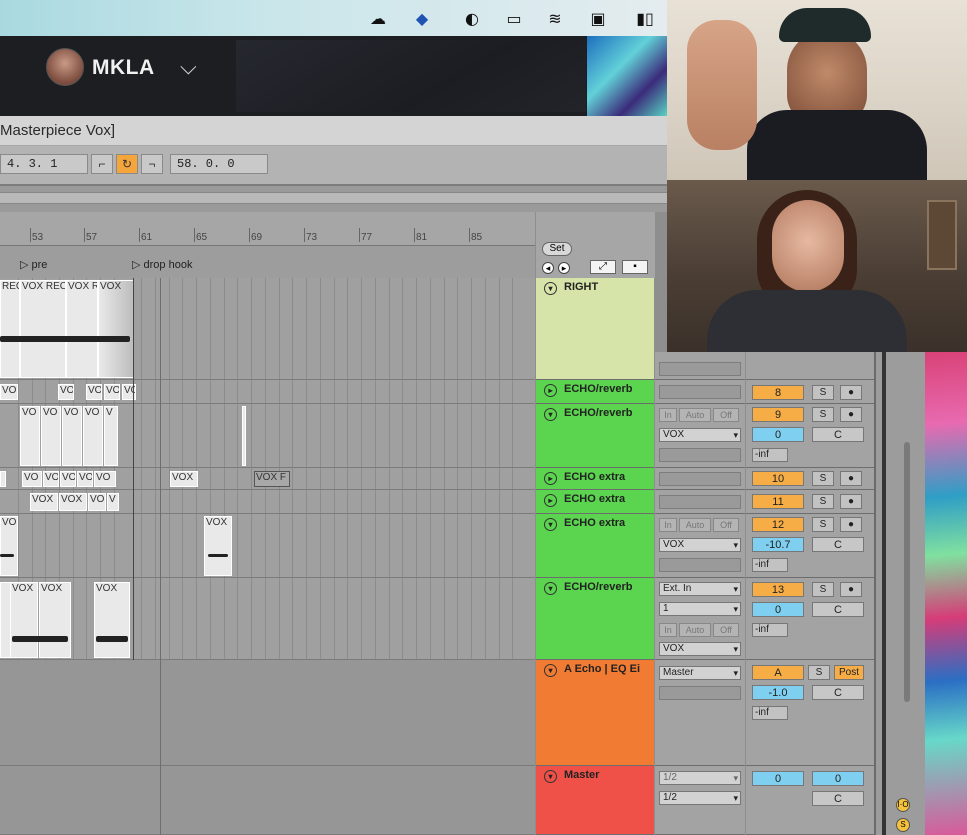  I want to click on track-lane: VOX VOX VOX, so click(267, 619).